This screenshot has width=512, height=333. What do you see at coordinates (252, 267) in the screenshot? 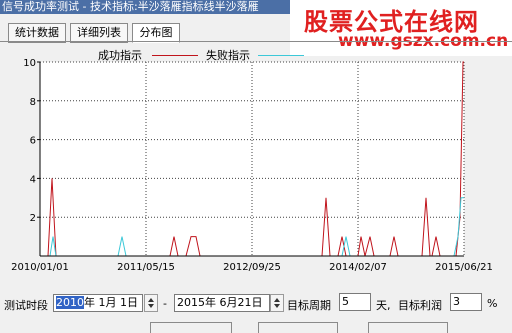
I see `x-tick-label: 2012/09/25` at bounding box center [252, 267].